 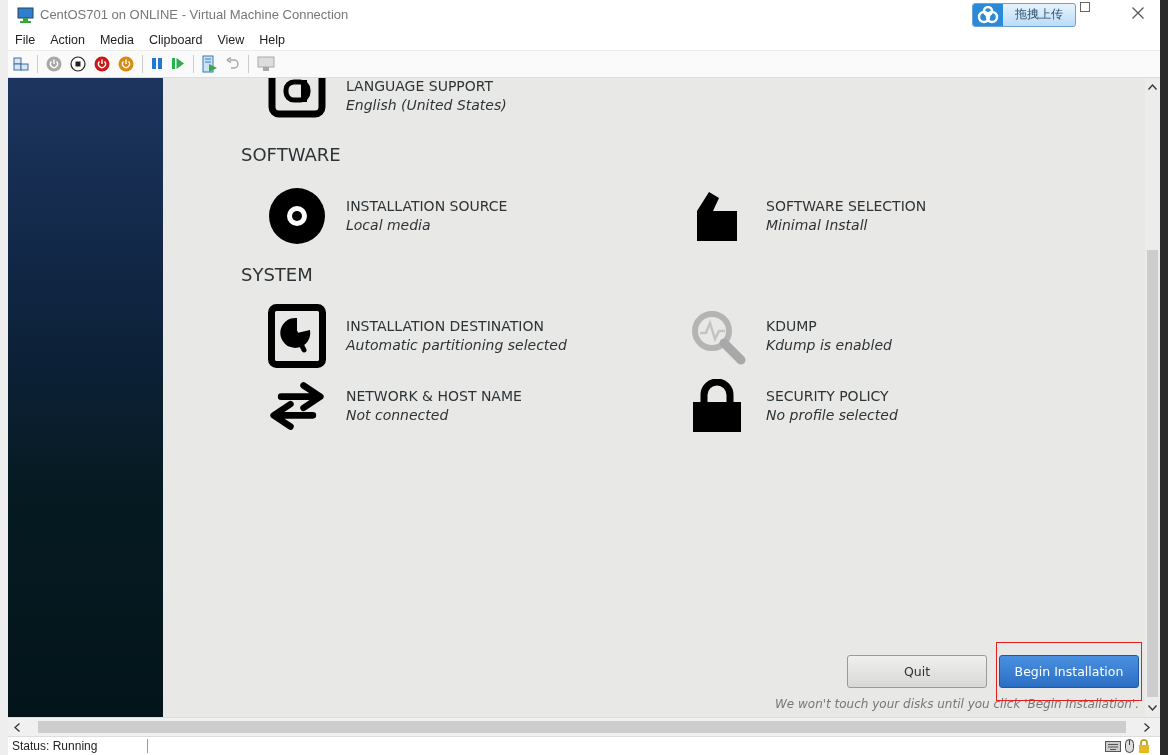 I want to click on pause-icon, so click(x=157, y=64).